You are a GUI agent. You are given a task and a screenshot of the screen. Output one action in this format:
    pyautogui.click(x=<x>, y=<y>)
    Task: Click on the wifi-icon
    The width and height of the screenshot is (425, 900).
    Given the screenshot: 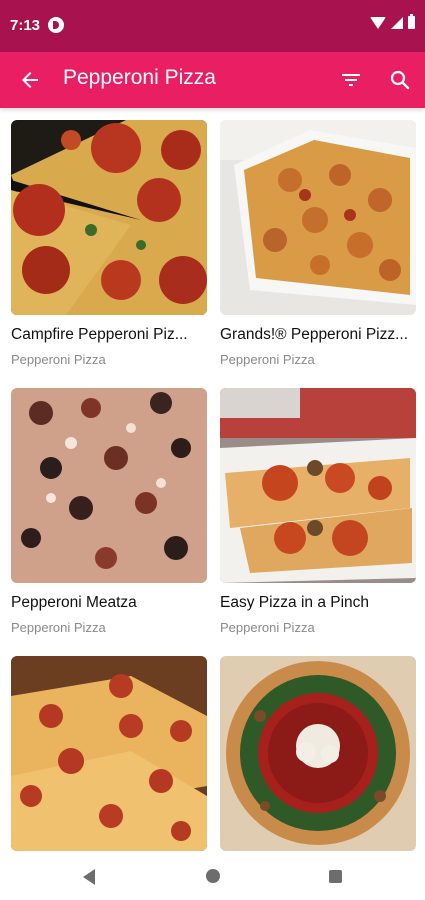 What is the action you would take?
    pyautogui.click(x=378, y=22)
    